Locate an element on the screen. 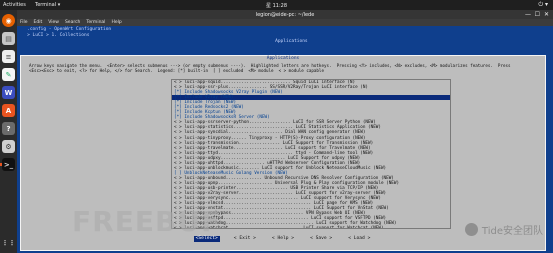 The width and height of the screenshot is (553, 253). app-menu: Terminal ▾ is located at coordinates (47, 5).